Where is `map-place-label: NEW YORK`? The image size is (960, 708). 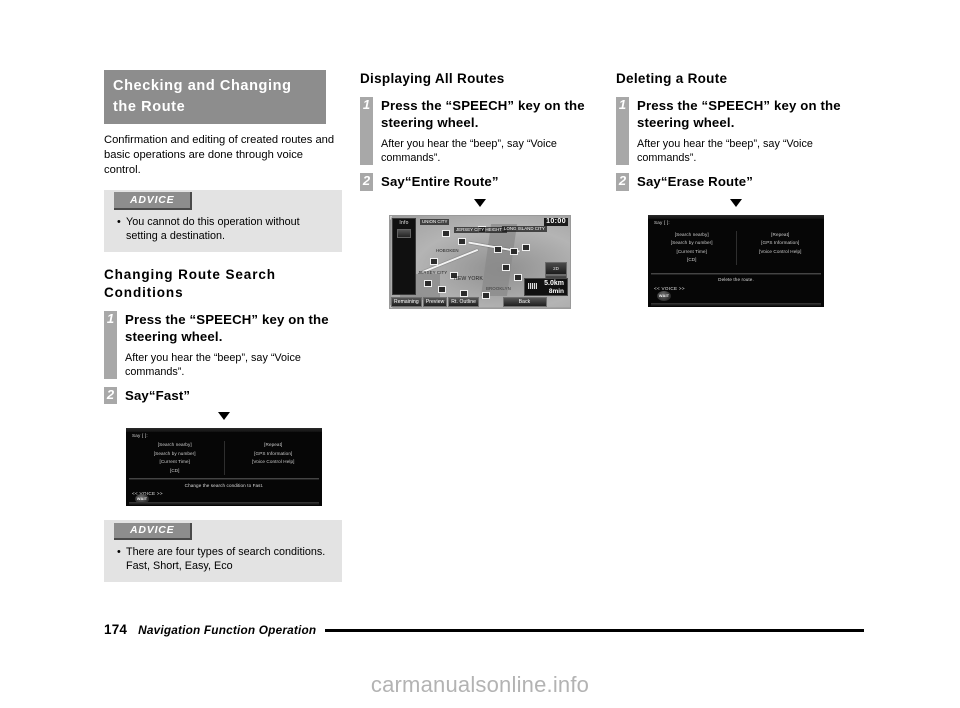
map-place-label: NEW YORK is located at coordinates (468, 278).